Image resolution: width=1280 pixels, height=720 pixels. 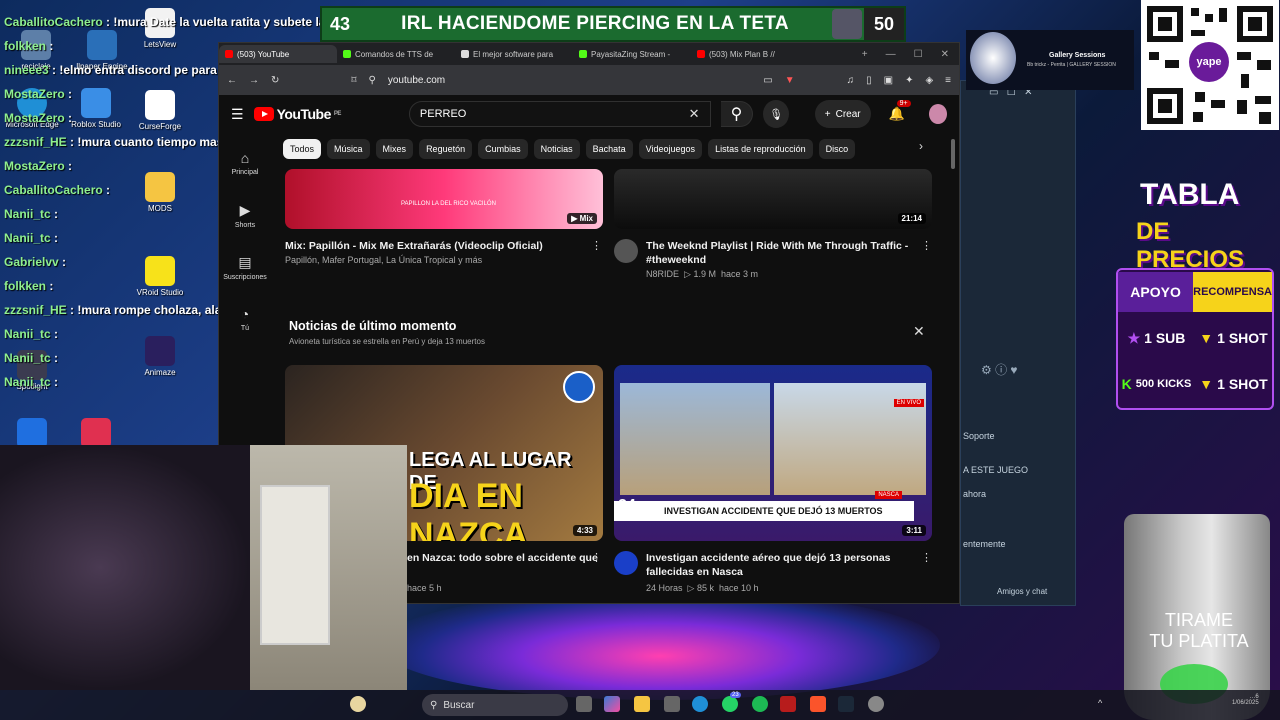 What do you see at coordinates (694, 114) in the screenshot?
I see `clear-search-icon: ✕` at bounding box center [694, 114].